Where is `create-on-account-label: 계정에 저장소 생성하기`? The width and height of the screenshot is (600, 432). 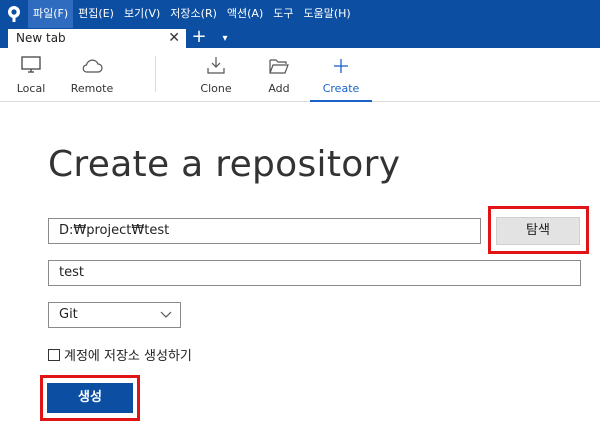 create-on-account-label: 계정에 저장소 생성하기 is located at coordinates (128, 356).